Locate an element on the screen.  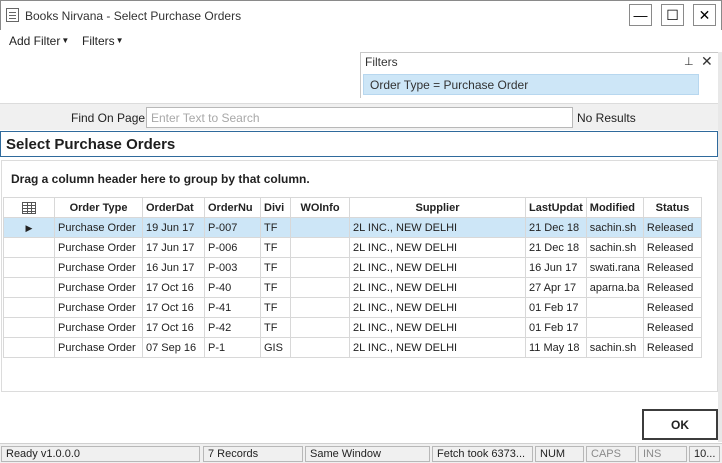
column-header-supplier: Supplier is located at coordinates (437, 207).